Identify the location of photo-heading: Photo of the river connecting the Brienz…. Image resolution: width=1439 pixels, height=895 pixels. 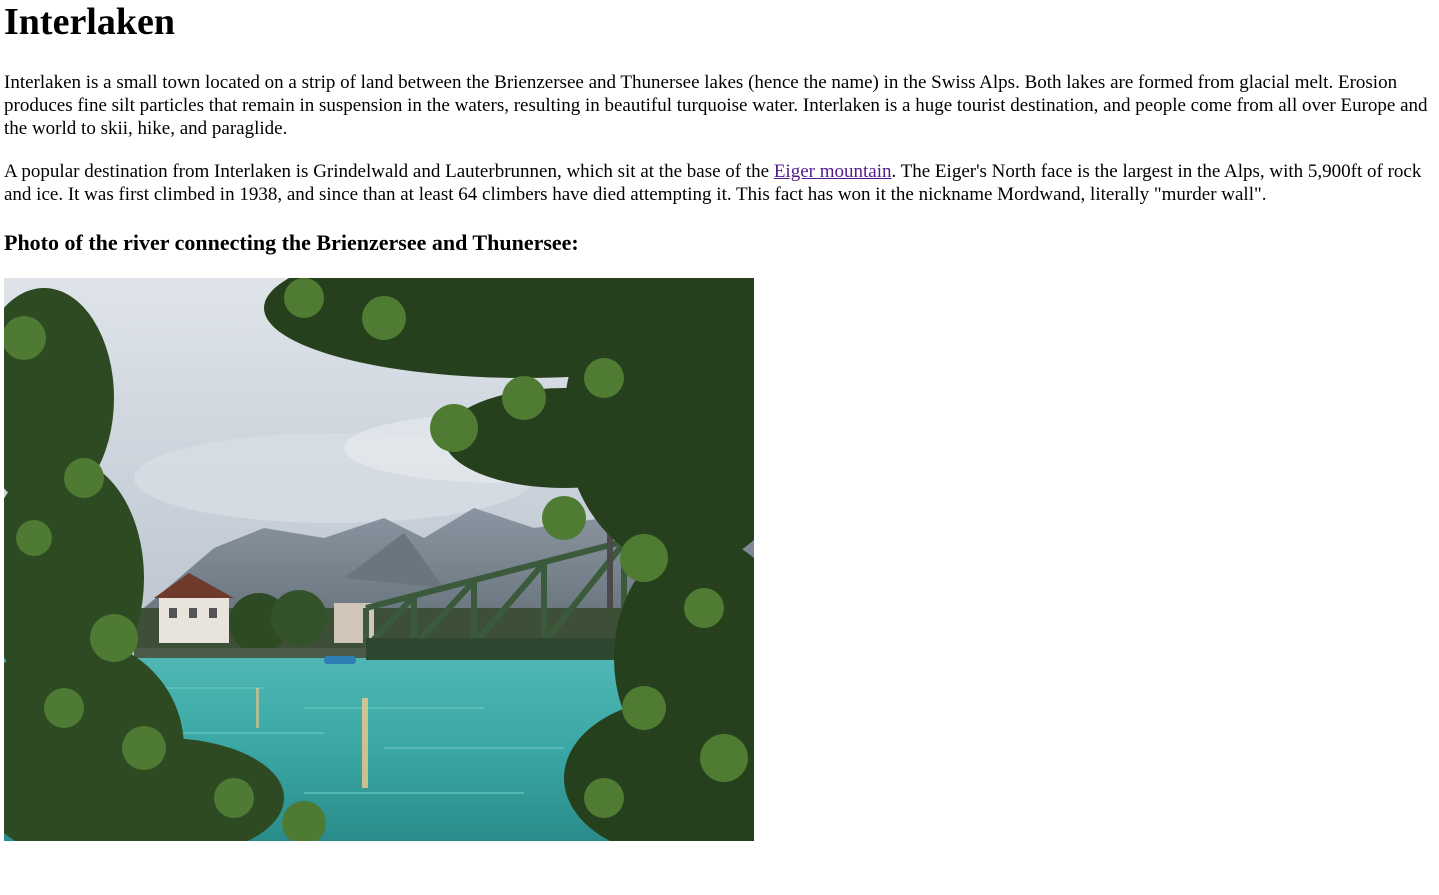
(291, 242).